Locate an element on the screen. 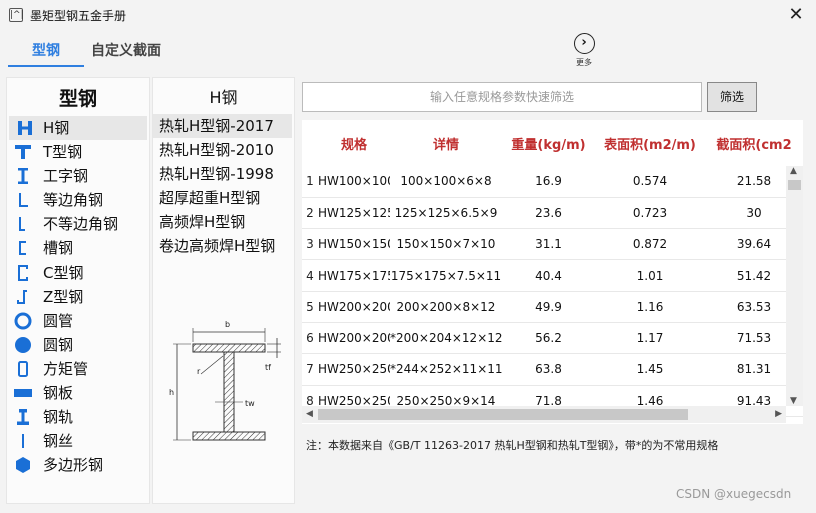 The image size is (816, 513). category-item-unequal-angle: 不等边角钢 is located at coordinates (78, 224).